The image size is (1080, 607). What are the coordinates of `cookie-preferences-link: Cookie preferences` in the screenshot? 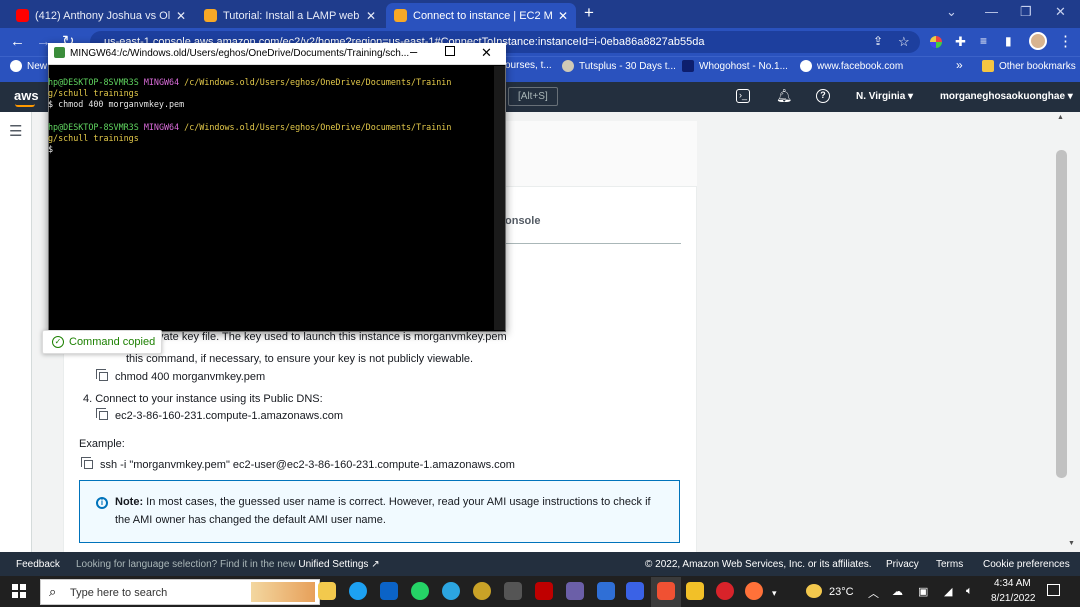 It's located at (1026, 564).